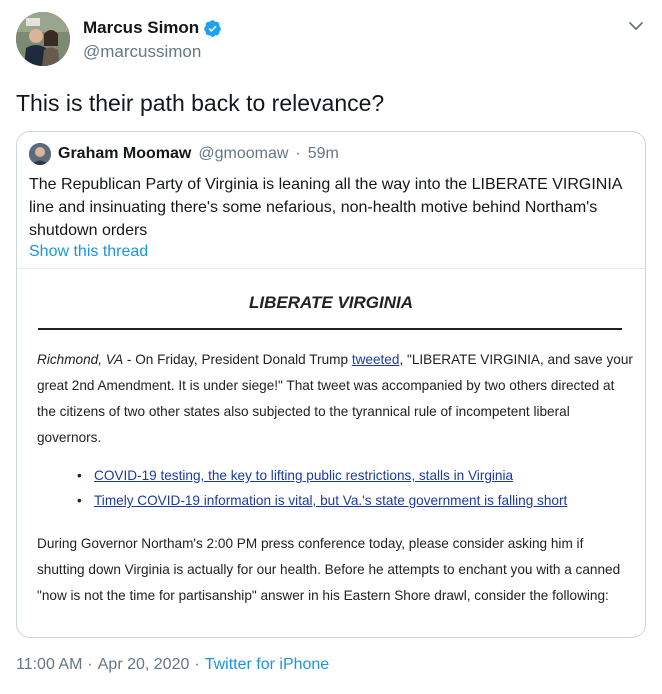 This screenshot has height=694, width=662. Describe the element at coordinates (375, 359) in the screenshot. I see `document-tweeted-link: tweeted` at that location.